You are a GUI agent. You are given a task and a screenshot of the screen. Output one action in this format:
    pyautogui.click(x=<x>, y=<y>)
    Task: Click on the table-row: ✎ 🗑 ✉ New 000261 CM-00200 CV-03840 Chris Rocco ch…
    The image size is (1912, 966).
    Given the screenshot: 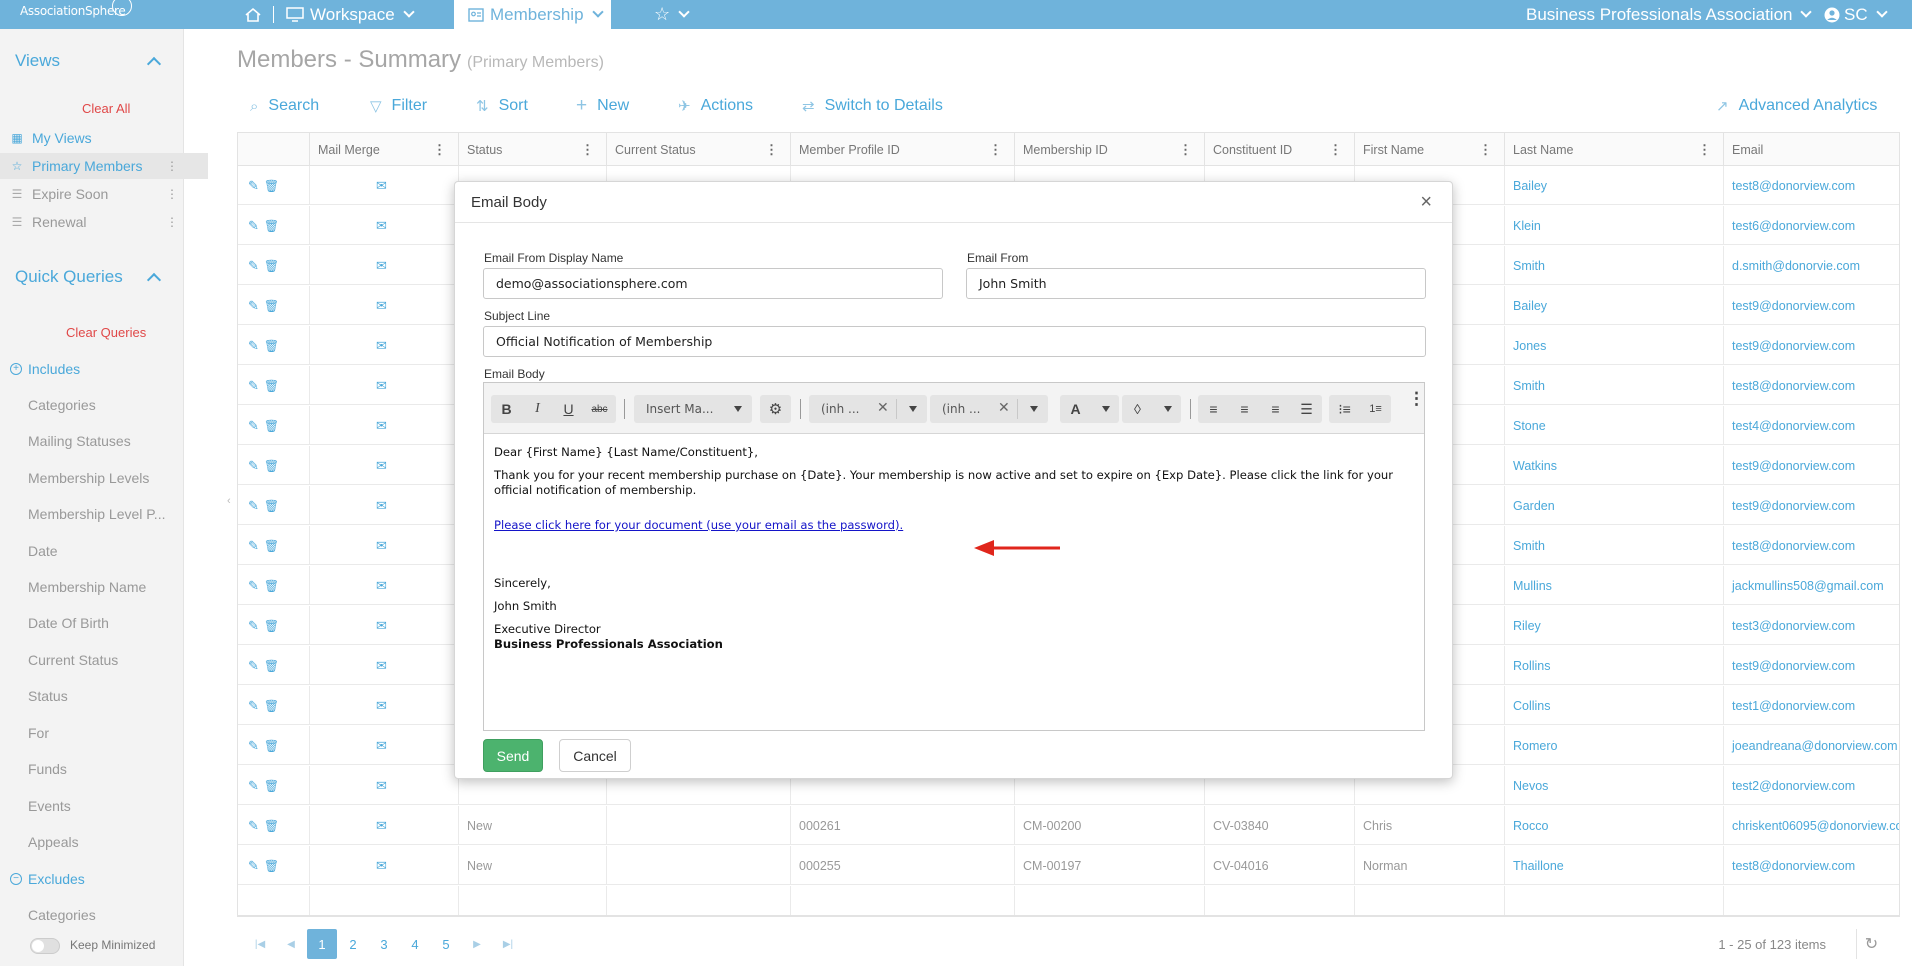 What is the action you would take?
    pyautogui.click(x=1068, y=825)
    